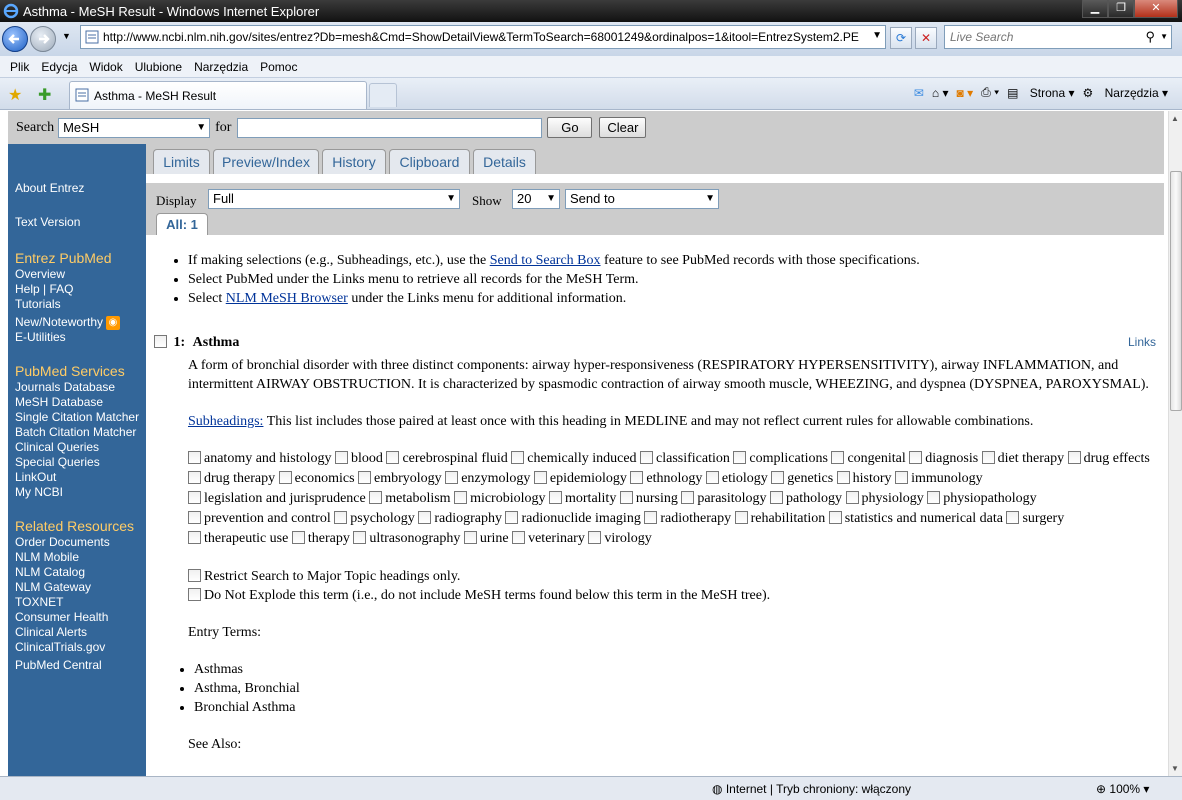  I want to click on nlm-mesh-browser-link: NLM MeSH Browser, so click(287, 298).